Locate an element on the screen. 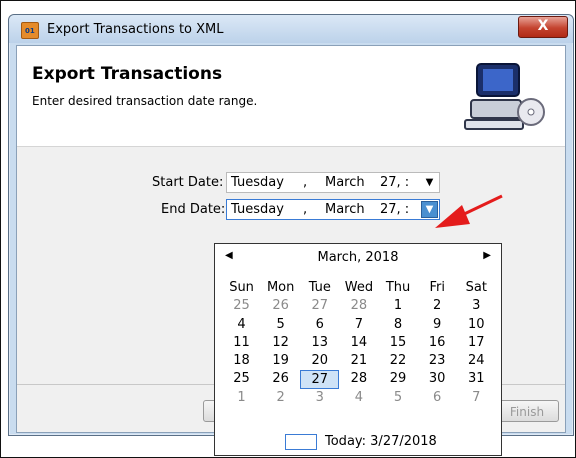 Image resolution: width=576 pixels, height=458 pixels. day-cell: 29 is located at coordinates (398, 379).